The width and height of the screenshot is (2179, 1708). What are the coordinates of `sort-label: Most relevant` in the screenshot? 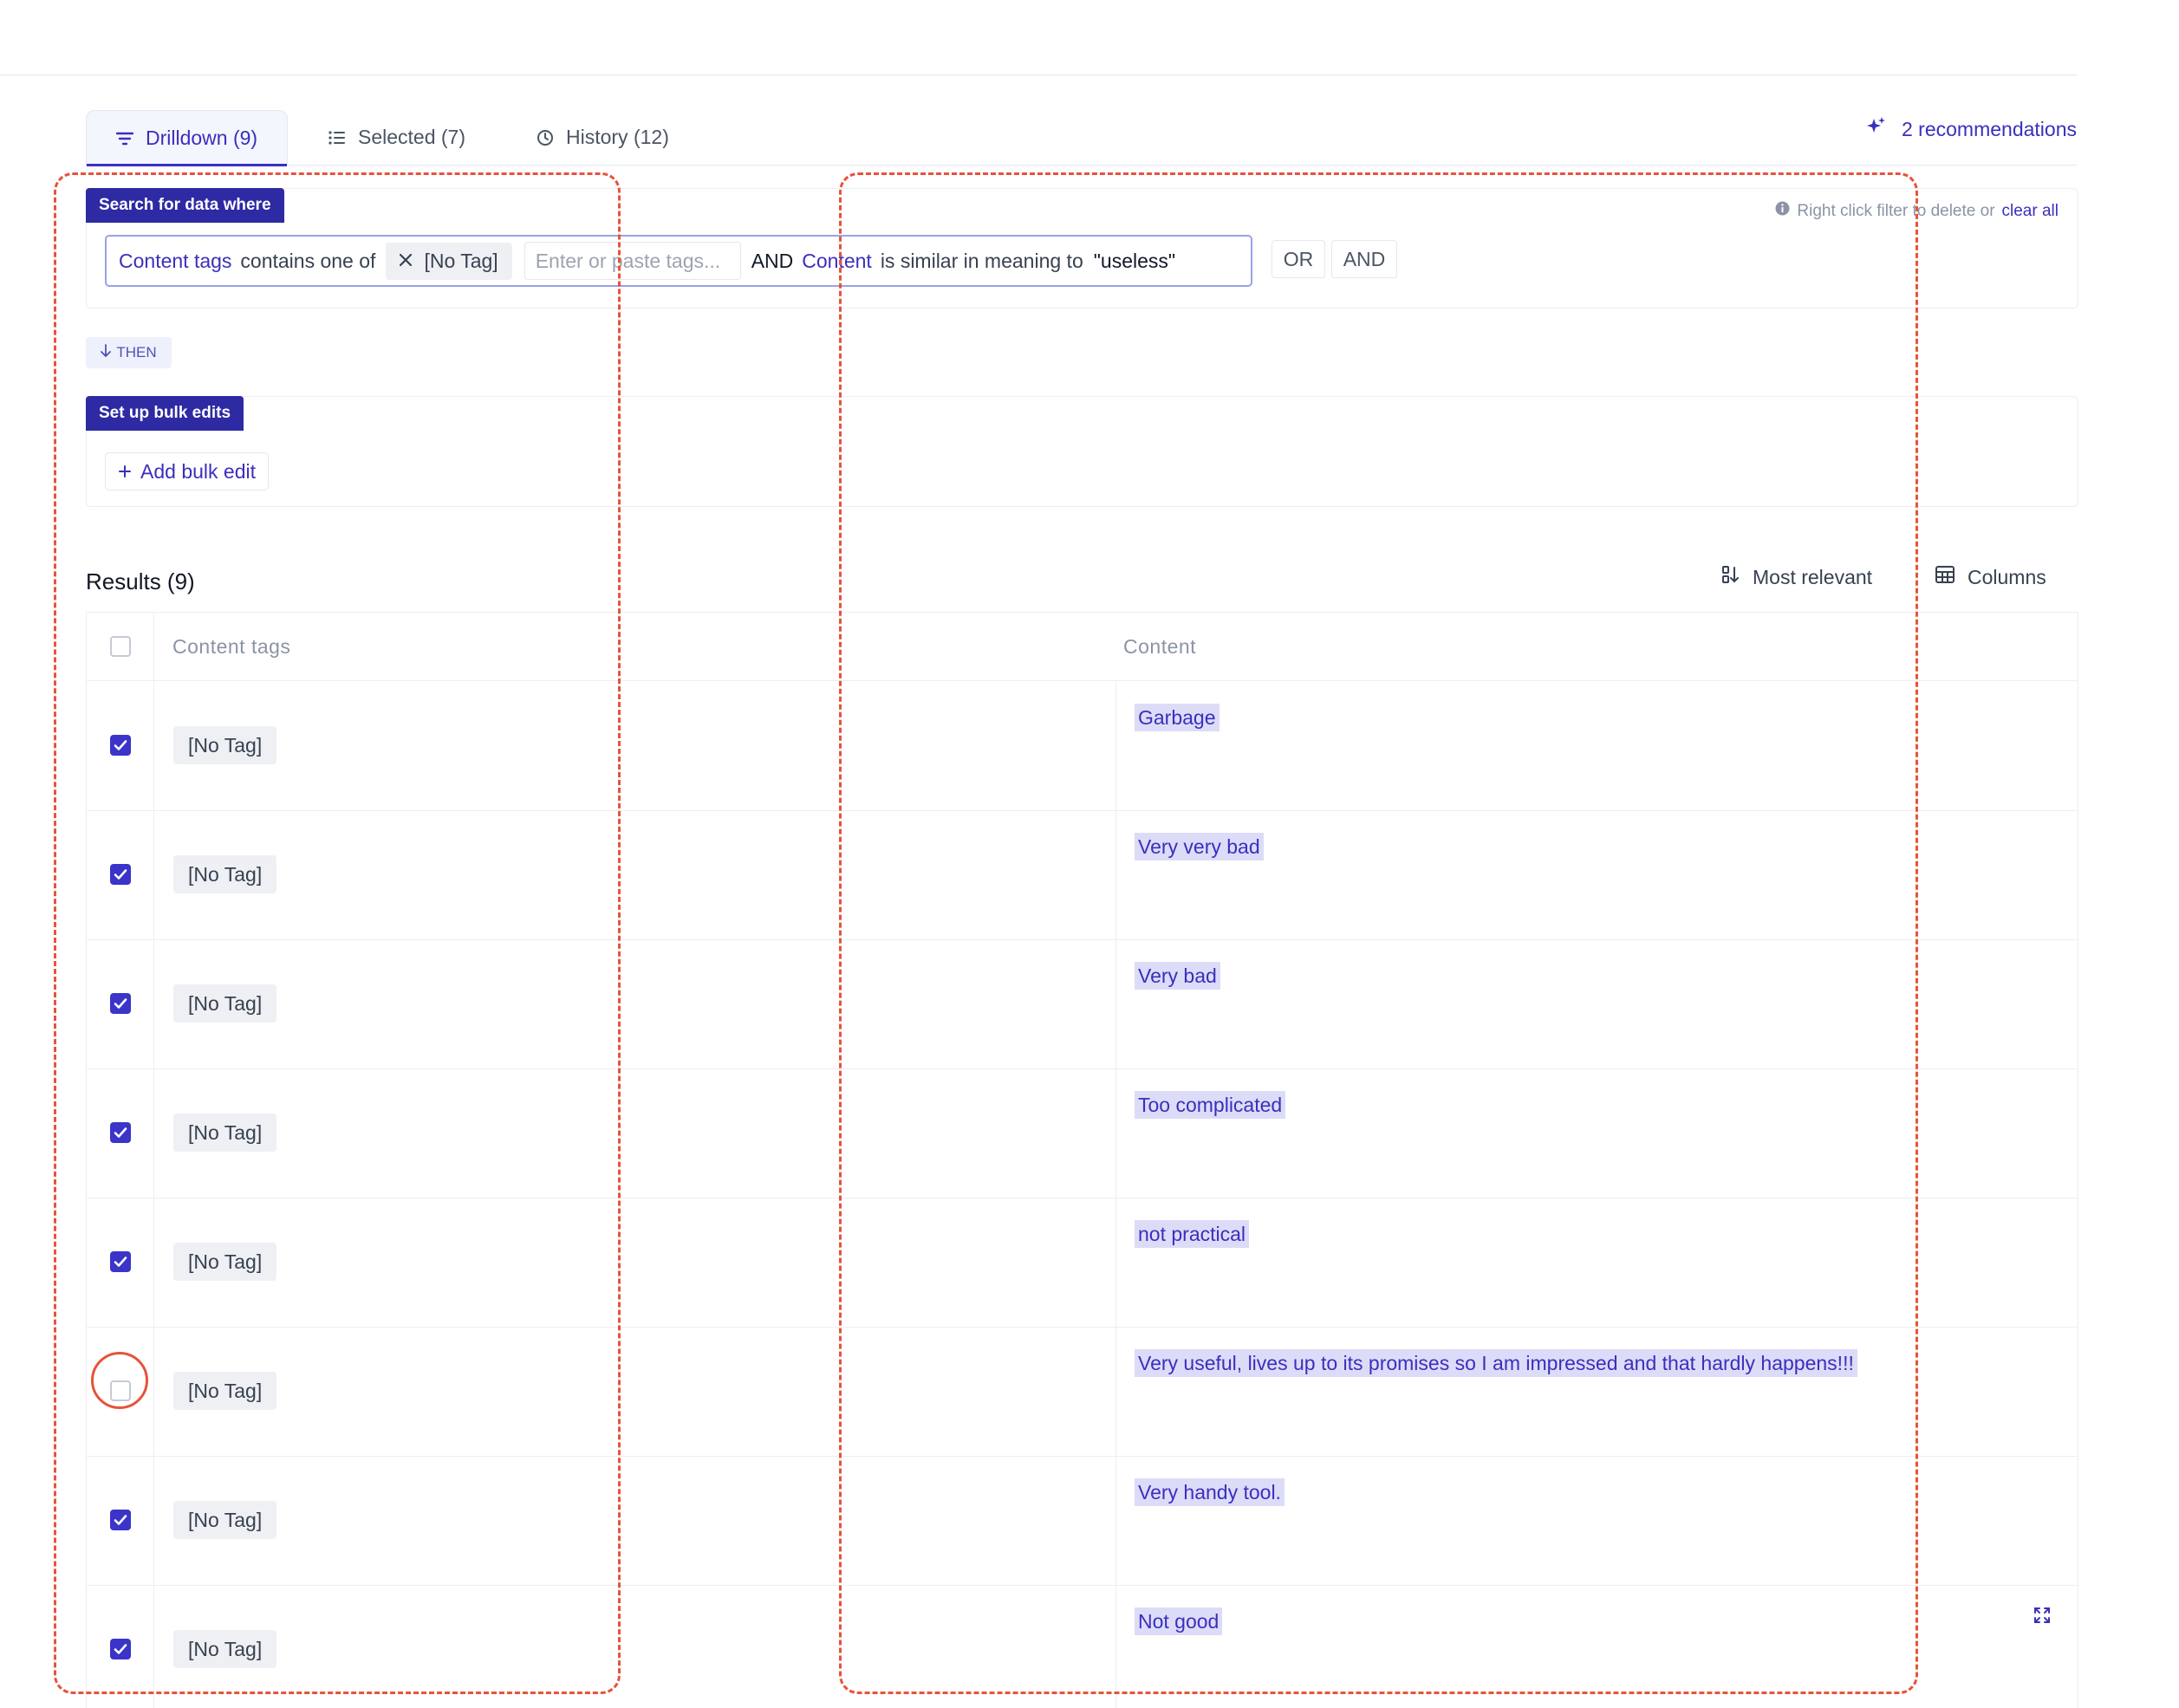 It's located at (1813, 576).